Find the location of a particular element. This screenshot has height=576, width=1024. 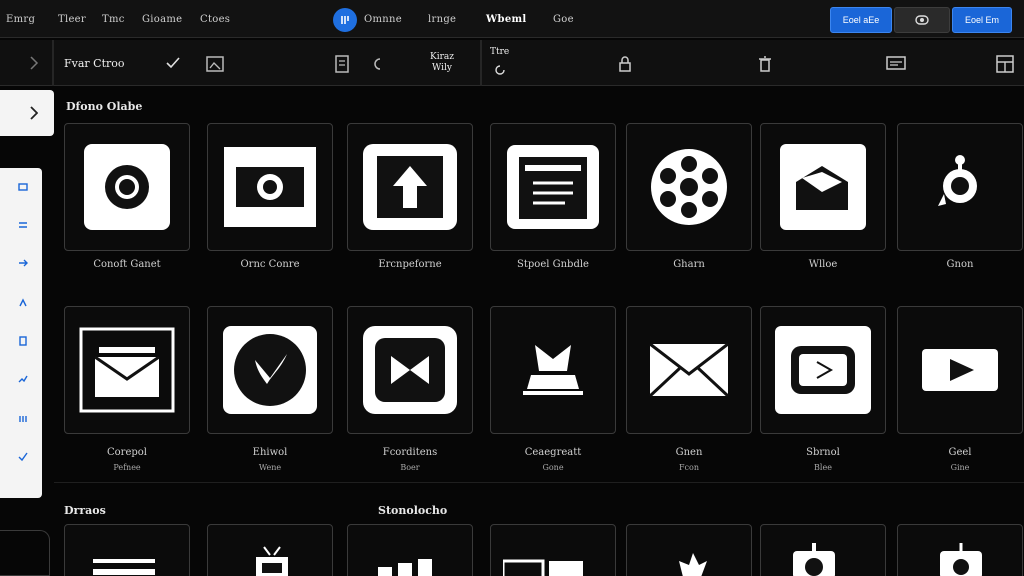

envelope-icon is located at coordinates (689, 370).